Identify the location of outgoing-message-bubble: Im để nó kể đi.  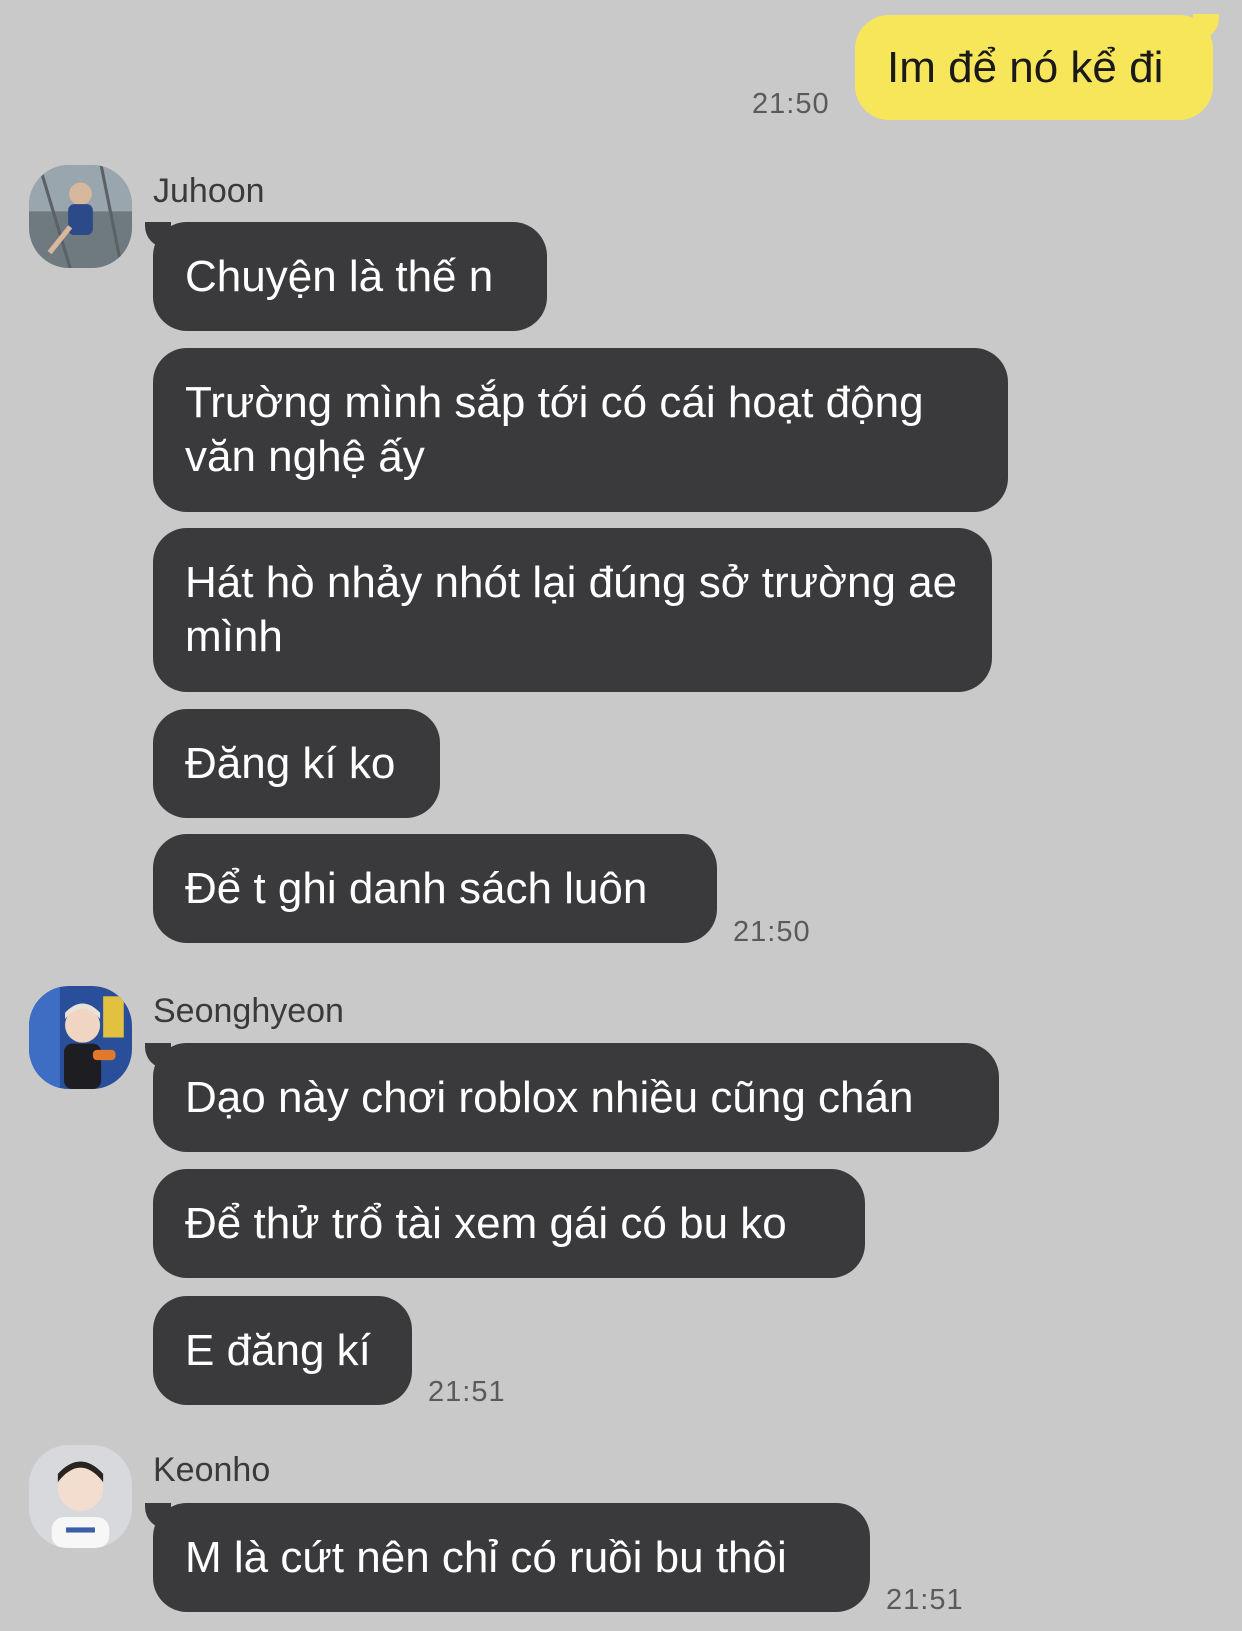
(1034, 67).